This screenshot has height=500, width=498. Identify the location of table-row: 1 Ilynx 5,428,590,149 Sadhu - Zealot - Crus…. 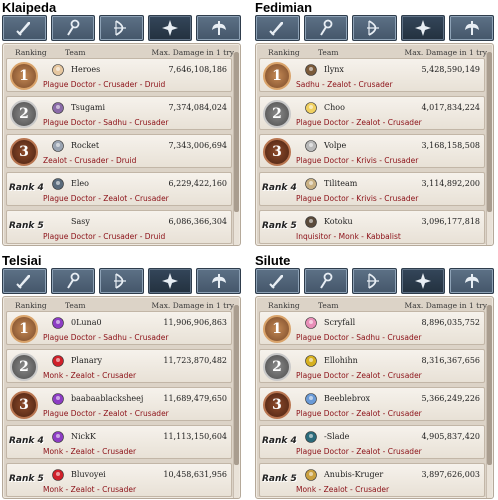
(372, 75).